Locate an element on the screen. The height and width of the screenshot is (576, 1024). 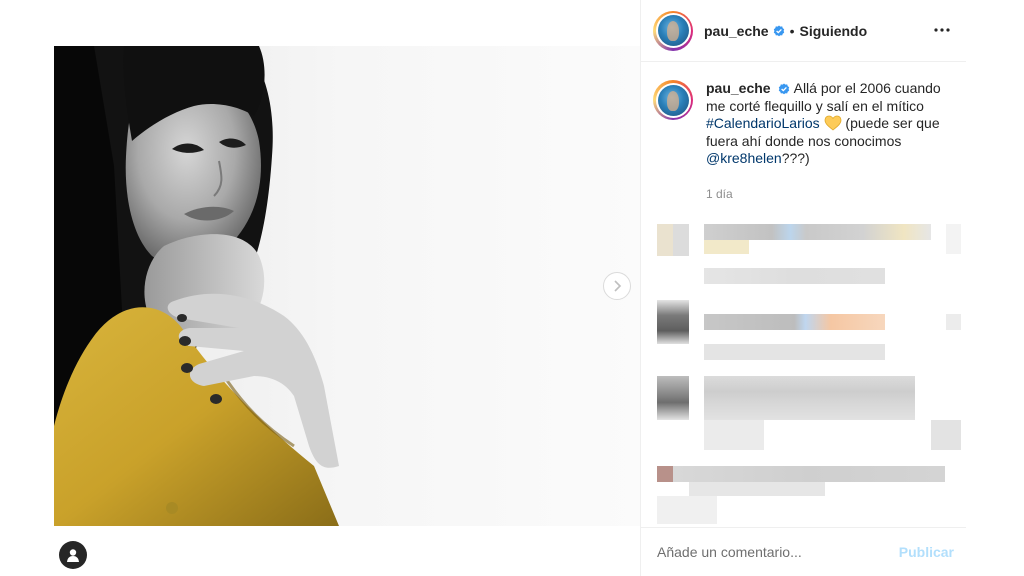
tagged-user-icon is located at coordinates (73, 555).